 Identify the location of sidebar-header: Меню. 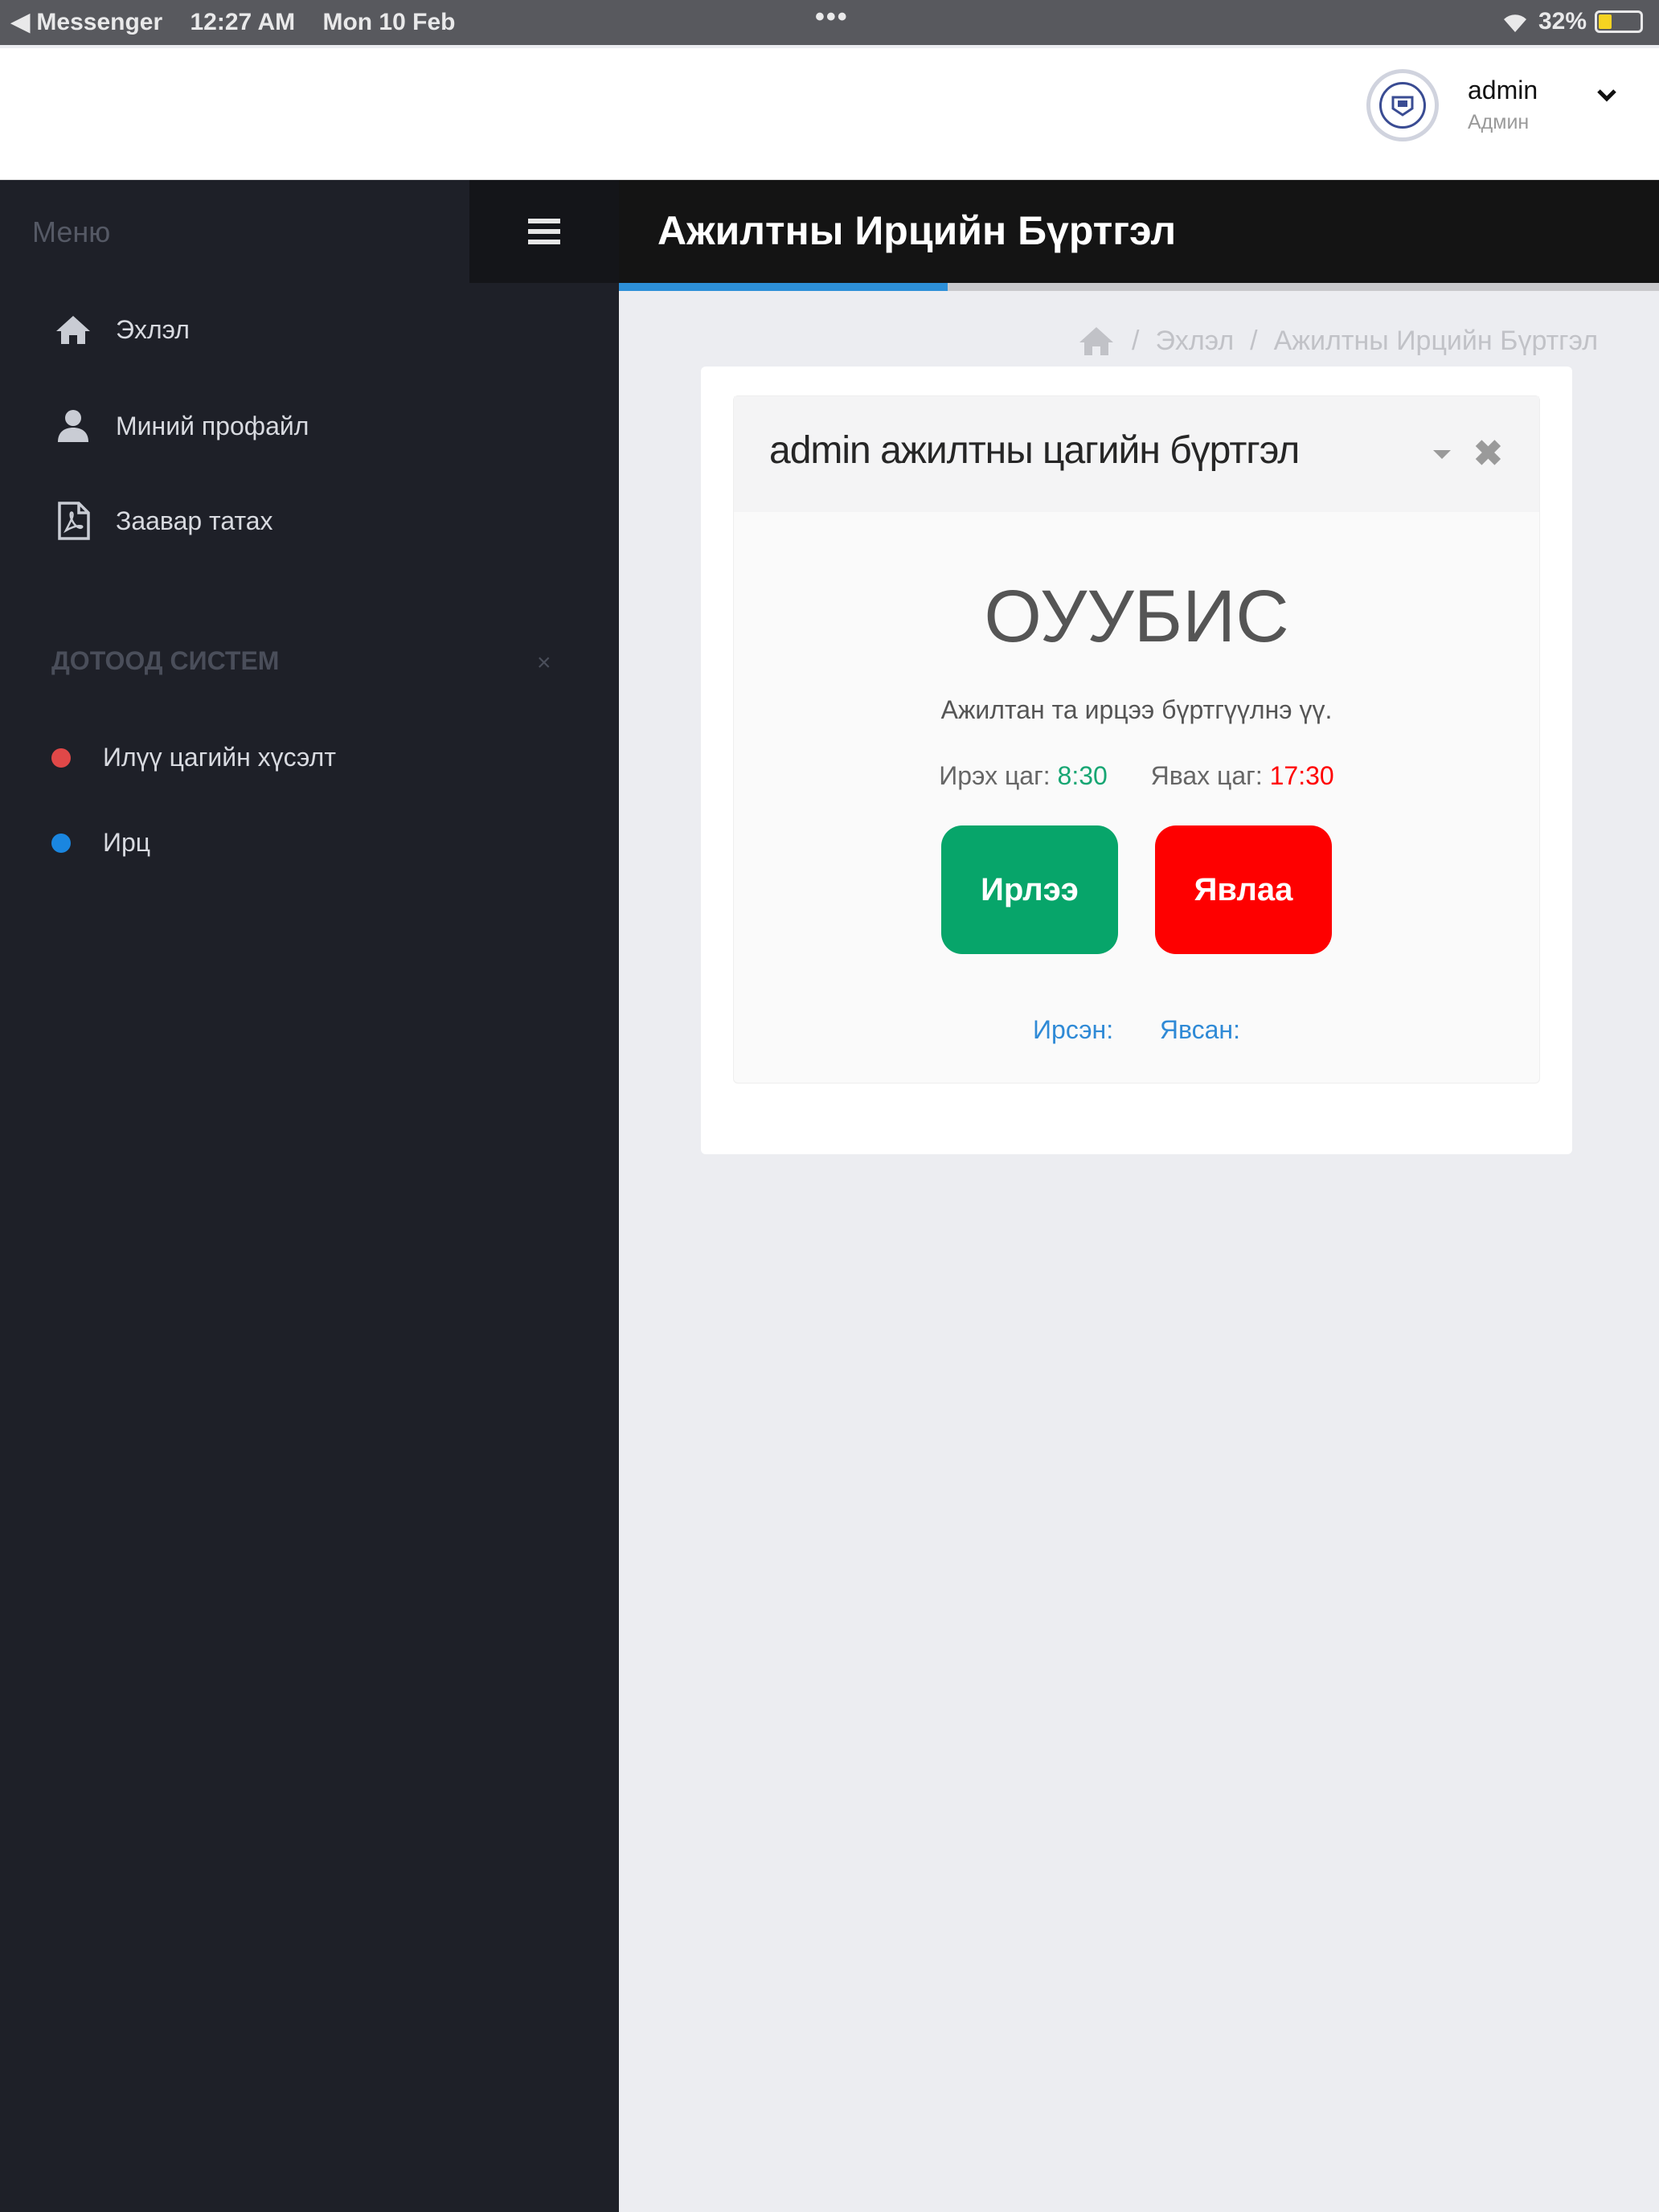
(309, 232).